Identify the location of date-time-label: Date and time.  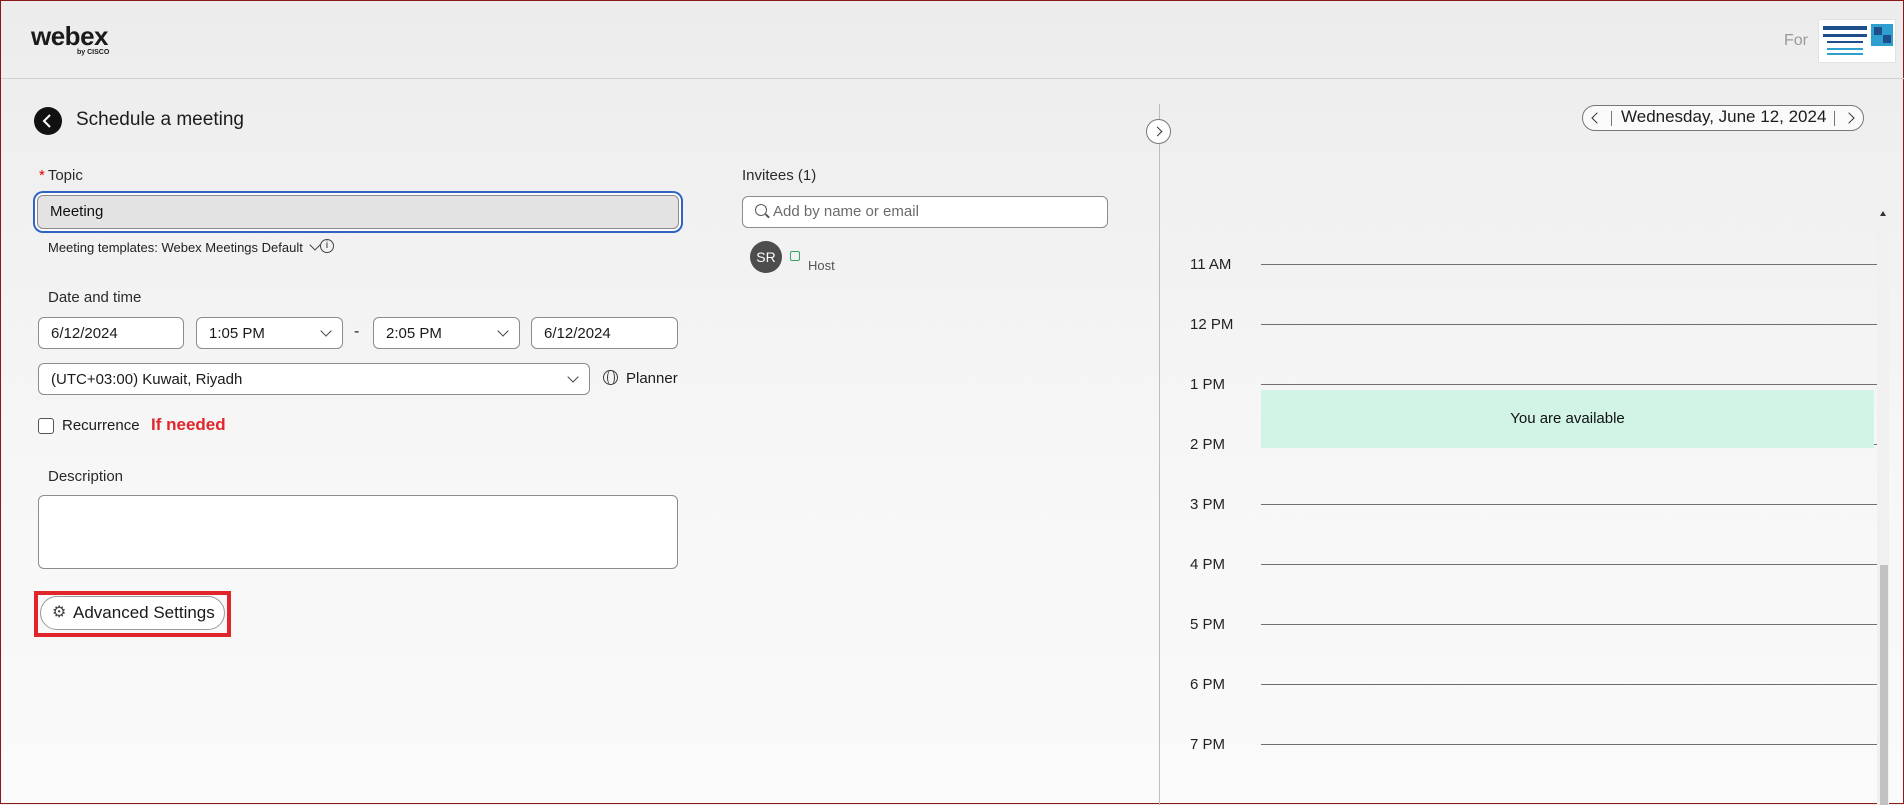
(95, 297).